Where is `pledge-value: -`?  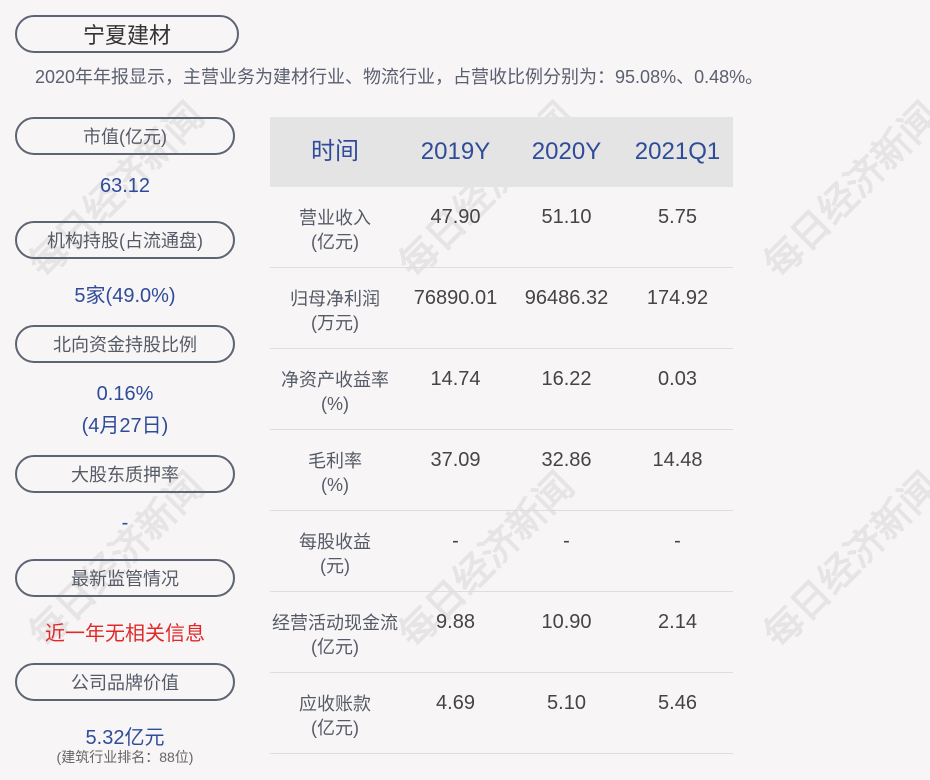 pledge-value: - is located at coordinates (125, 523).